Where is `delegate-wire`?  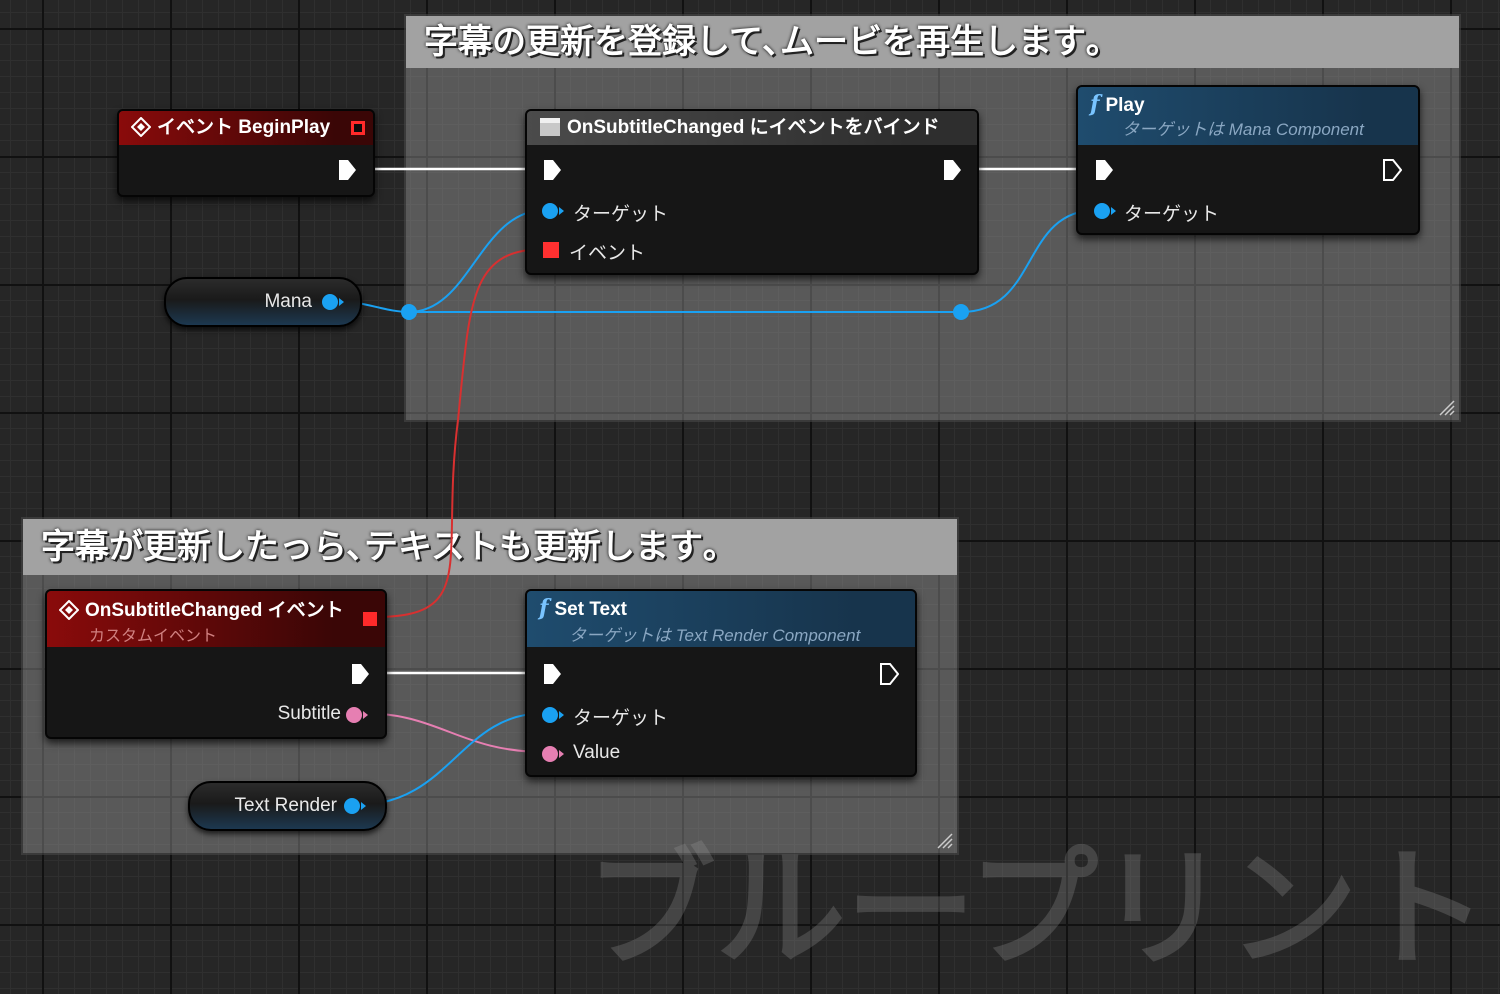
delegate-wire is located at coordinates (460, 433).